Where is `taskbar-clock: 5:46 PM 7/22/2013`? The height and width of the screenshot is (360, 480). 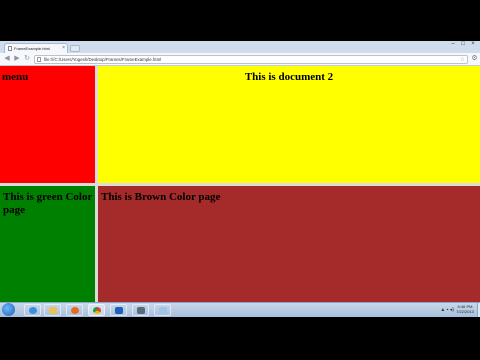 taskbar-clock: 5:46 PM 7/22/2013 is located at coordinates (465, 309).